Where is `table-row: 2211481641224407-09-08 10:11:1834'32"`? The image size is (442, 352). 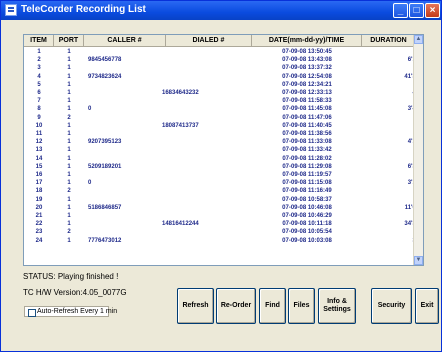
table-row: 2211481641224407-09-08 10:11:1834'32" is located at coordinates (223, 224).